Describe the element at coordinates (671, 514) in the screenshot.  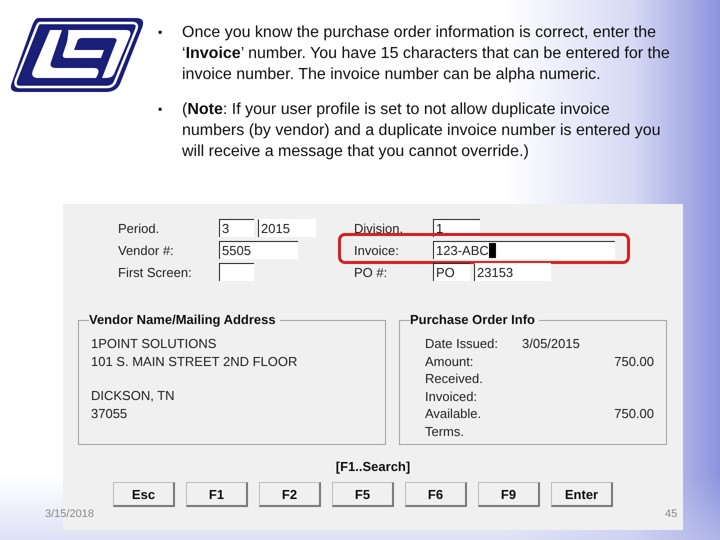
I see `slide-number: 45` at that location.